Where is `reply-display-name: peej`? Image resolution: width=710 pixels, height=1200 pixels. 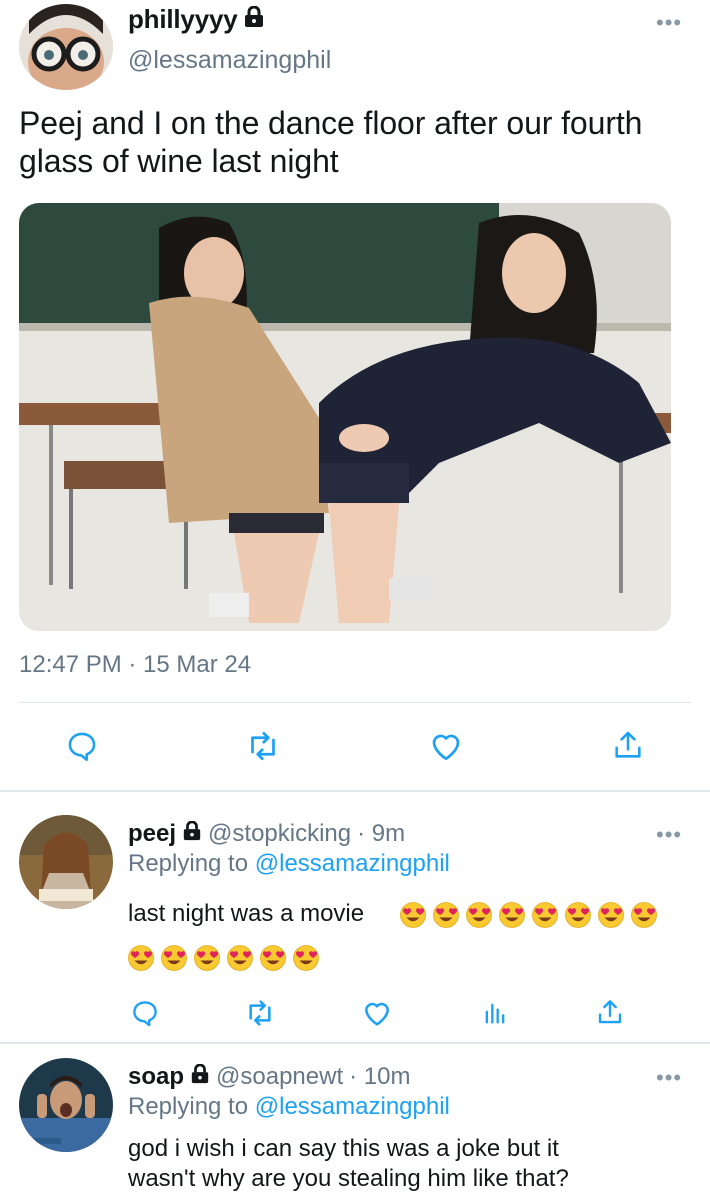
reply-display-name: peej is located at coordinates (152, 834).